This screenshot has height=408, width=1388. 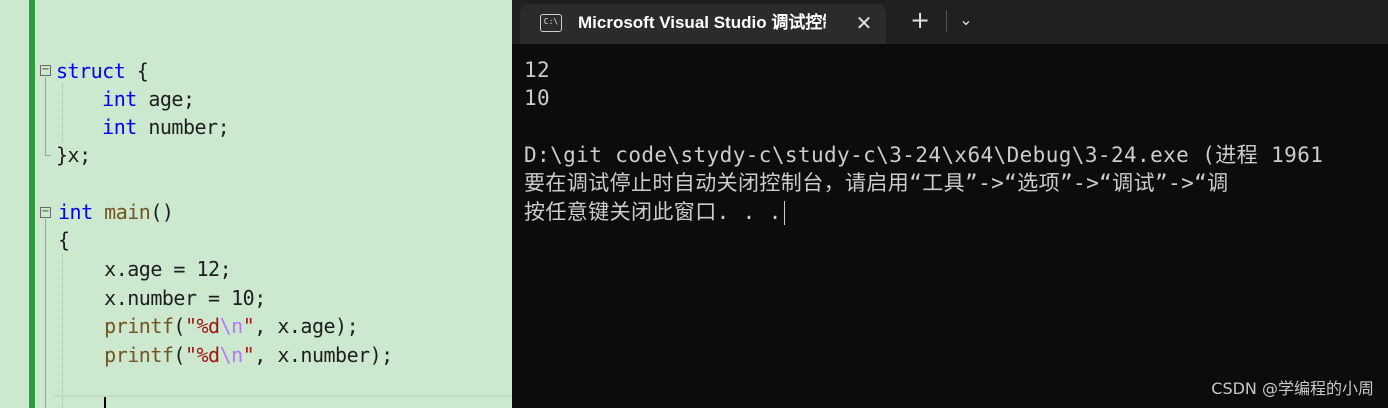 What do you see at coordinates (306, 326) in the screenshot?
I see `code-token: , x.age);` at bounding box center [306, 326].